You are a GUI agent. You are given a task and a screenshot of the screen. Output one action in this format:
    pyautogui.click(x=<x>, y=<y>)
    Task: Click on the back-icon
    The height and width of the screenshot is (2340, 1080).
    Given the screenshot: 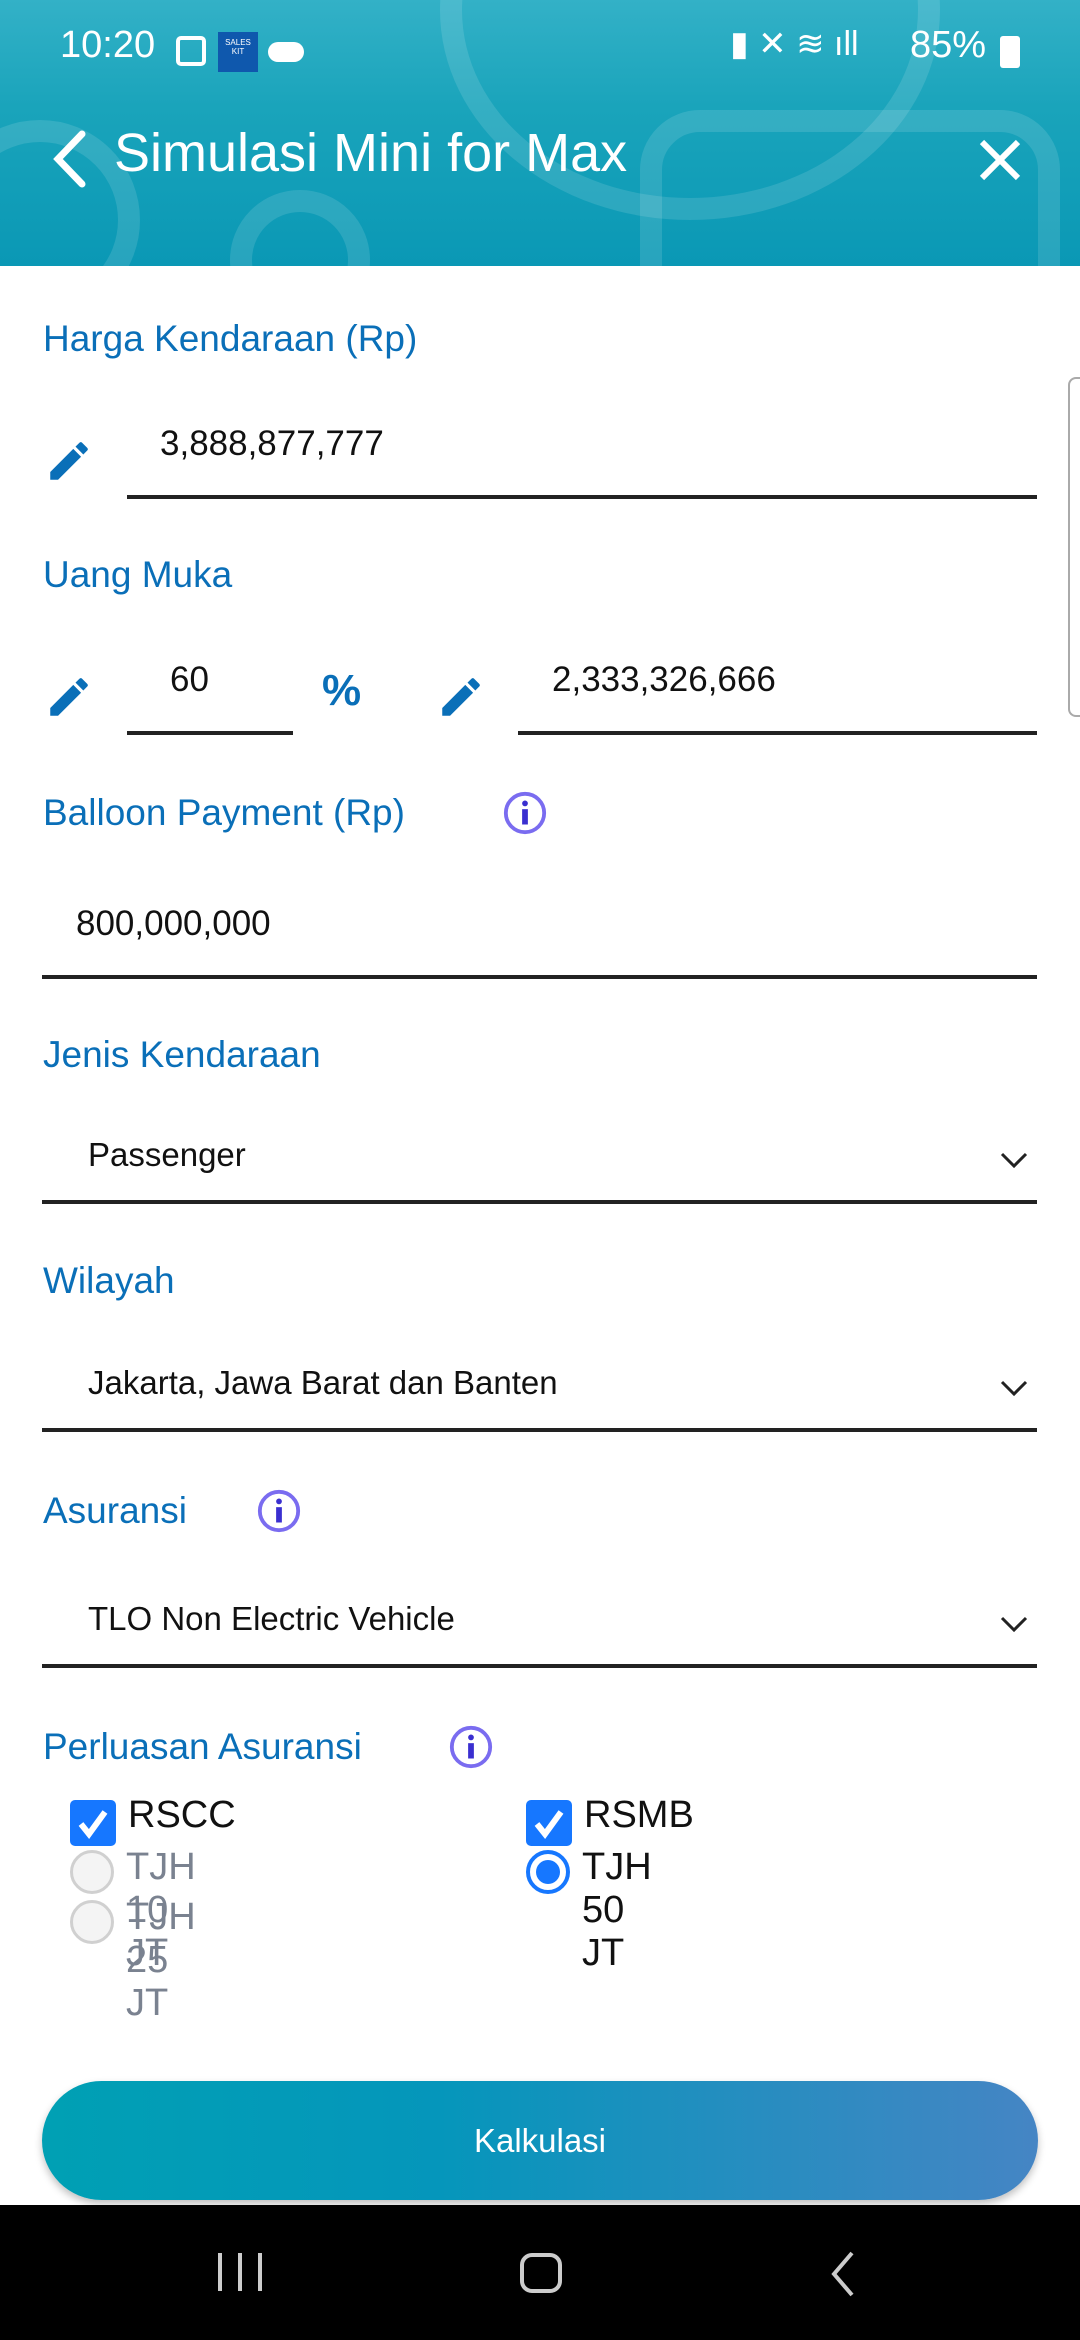 What is the action you would take?
    pyautogui.click(x=70, y=159)
    